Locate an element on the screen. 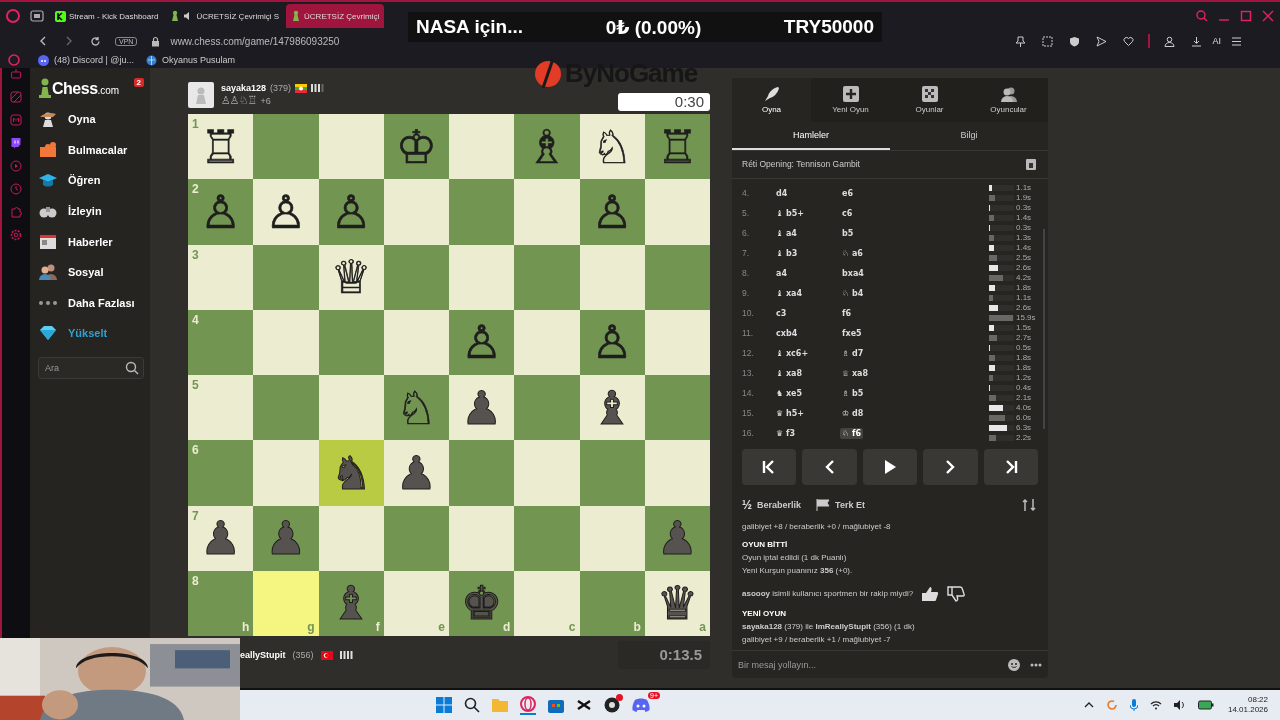  puzzle-icon is located at coordinates (16, 212).